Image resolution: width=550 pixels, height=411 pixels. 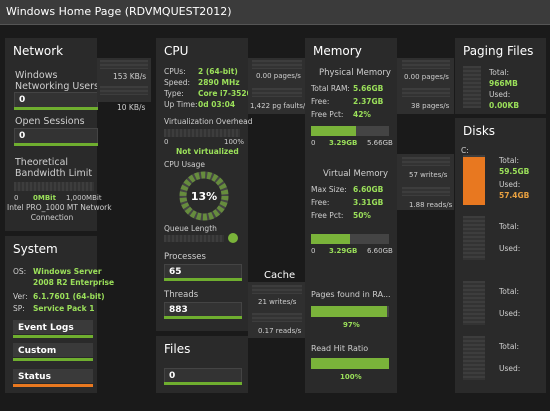 What do you see at coordinates (166, 142) in the screenshot?
I see `virtualization-min: 0` at bounding box center [166, 142].